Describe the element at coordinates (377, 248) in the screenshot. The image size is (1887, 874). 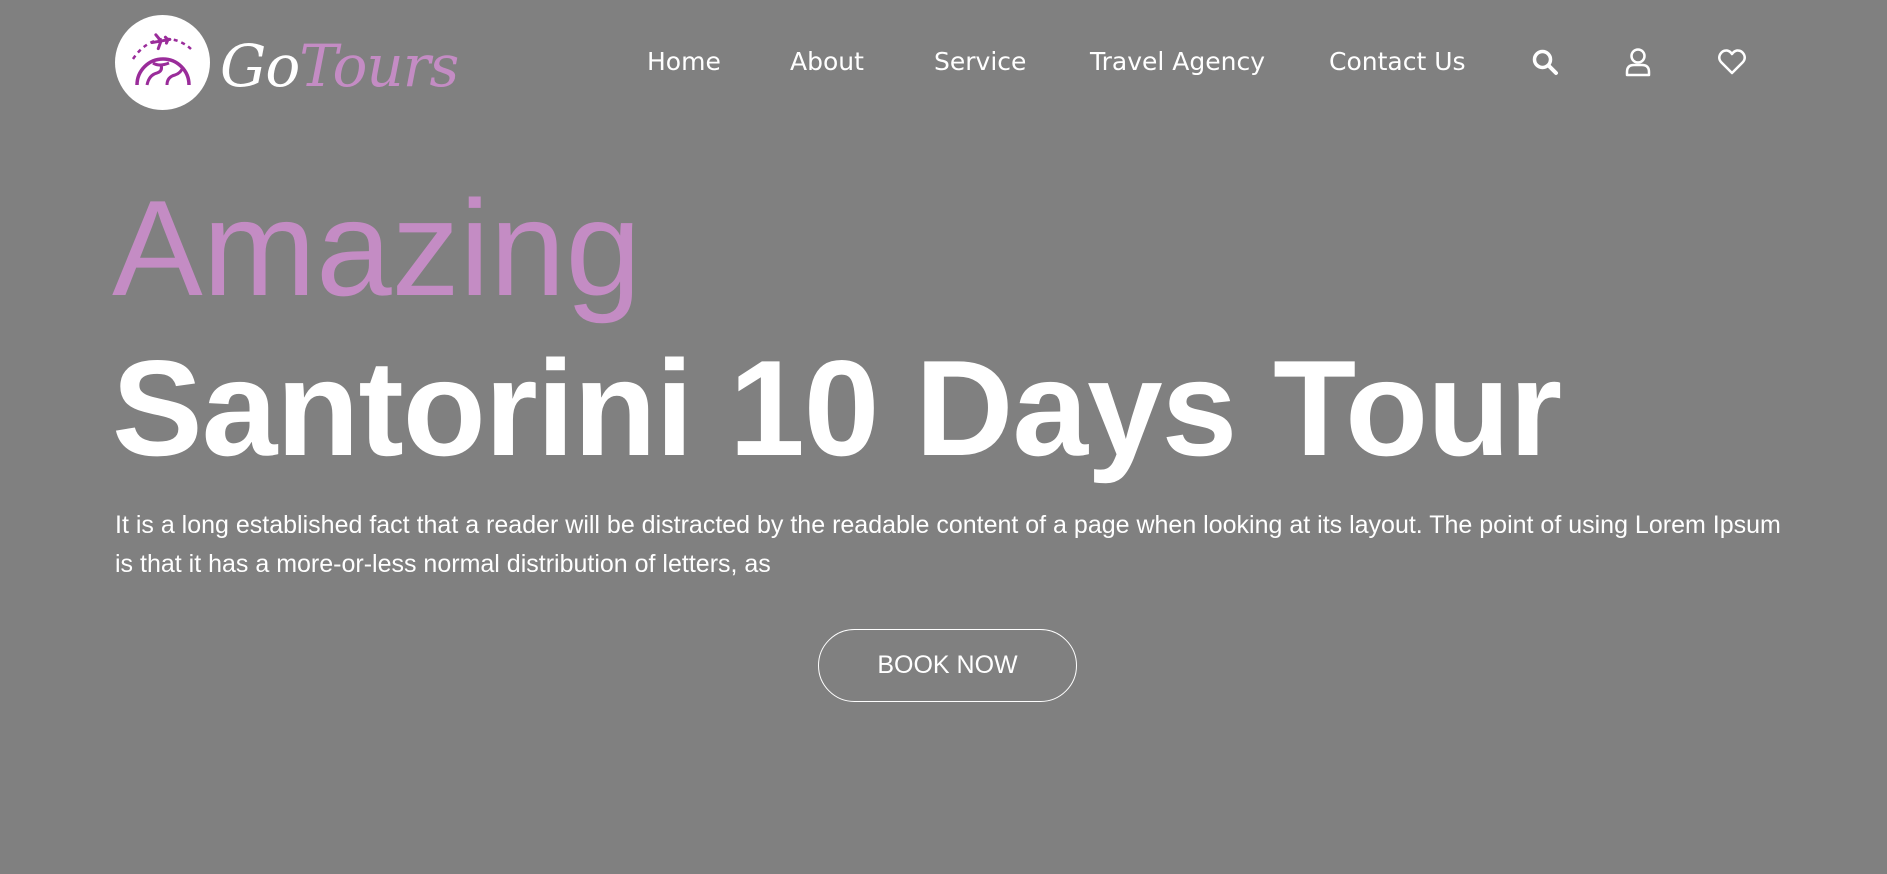
I see `hero-accent-heading: Amazing` at that location.